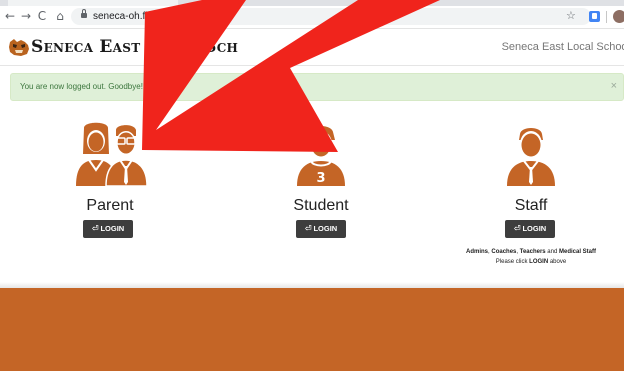  Describe the element at coordinates (19, 47) in the screenshot. I see `school-mascot-logo` at that location.